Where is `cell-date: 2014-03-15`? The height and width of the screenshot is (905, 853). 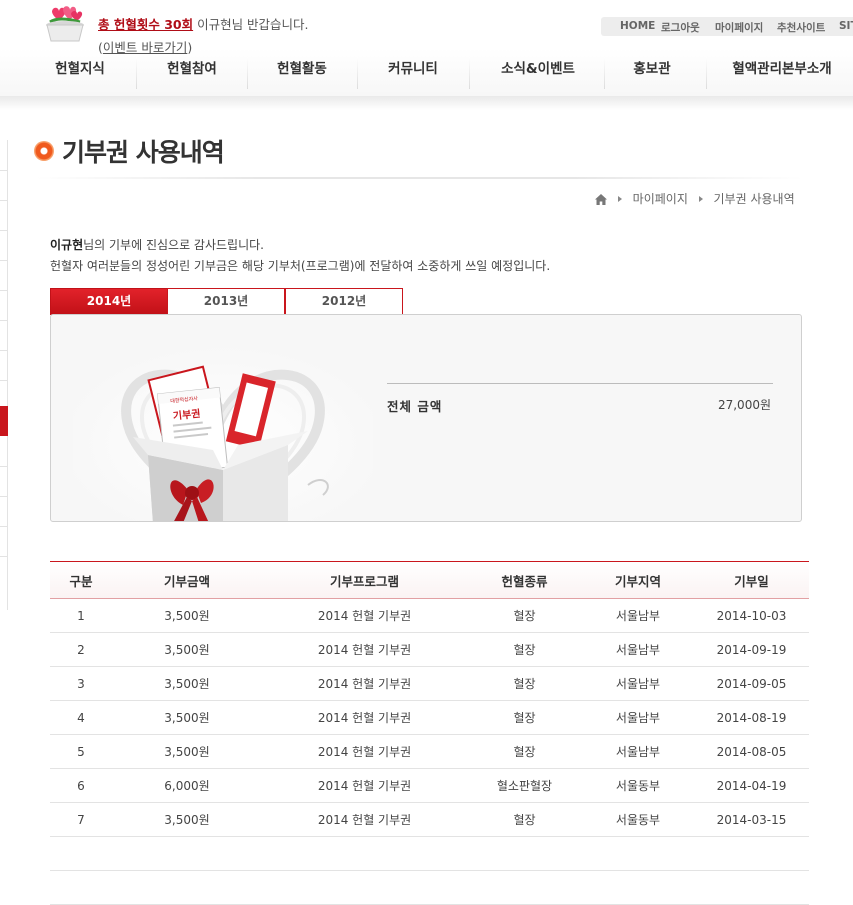
cell-date: 2014-03-15 is located at coordinates (751, 819).